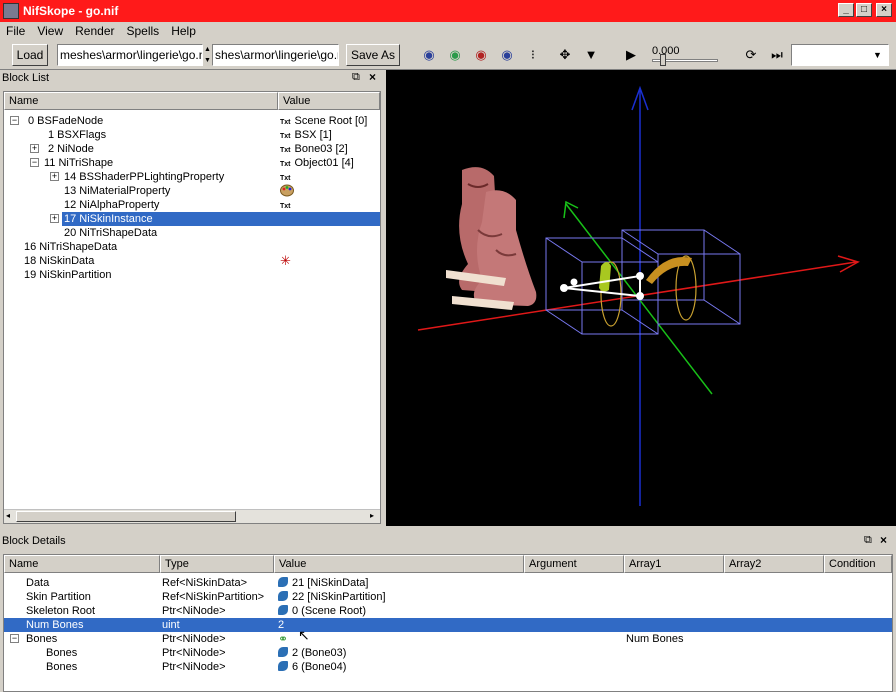  I want to click on tree-row: 16 NiTriShapeData, so click(192, 247).